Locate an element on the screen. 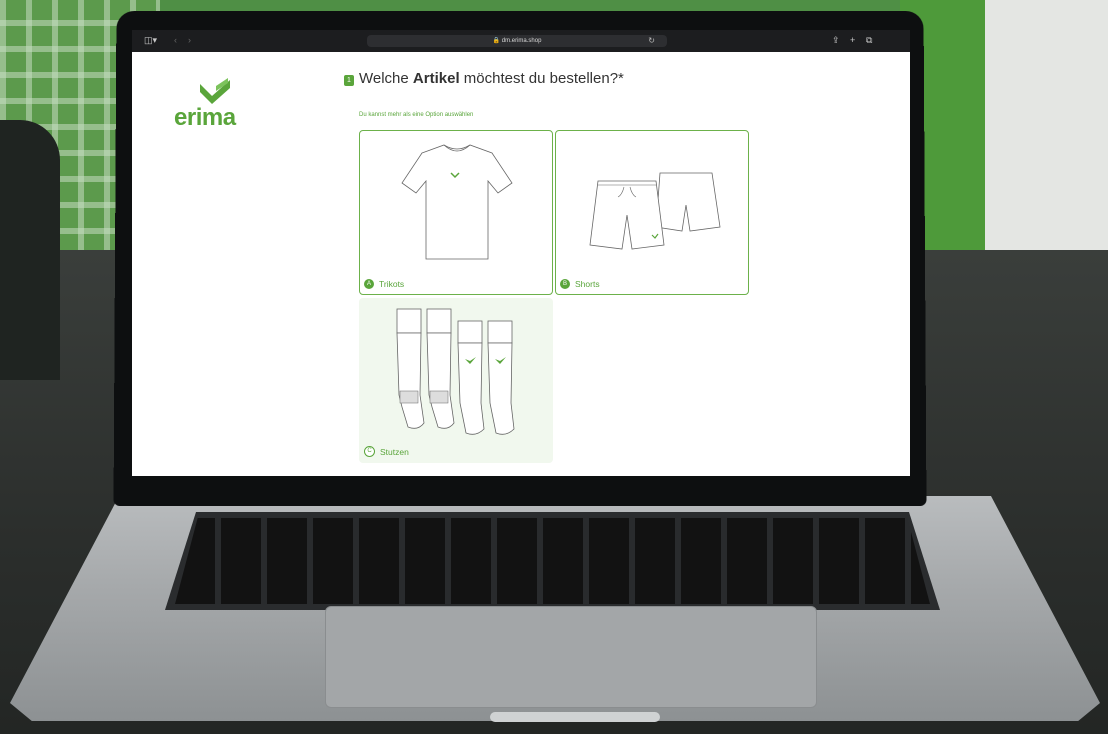  option-card-shorts: B Shorts is located at coordinates (652, 212).